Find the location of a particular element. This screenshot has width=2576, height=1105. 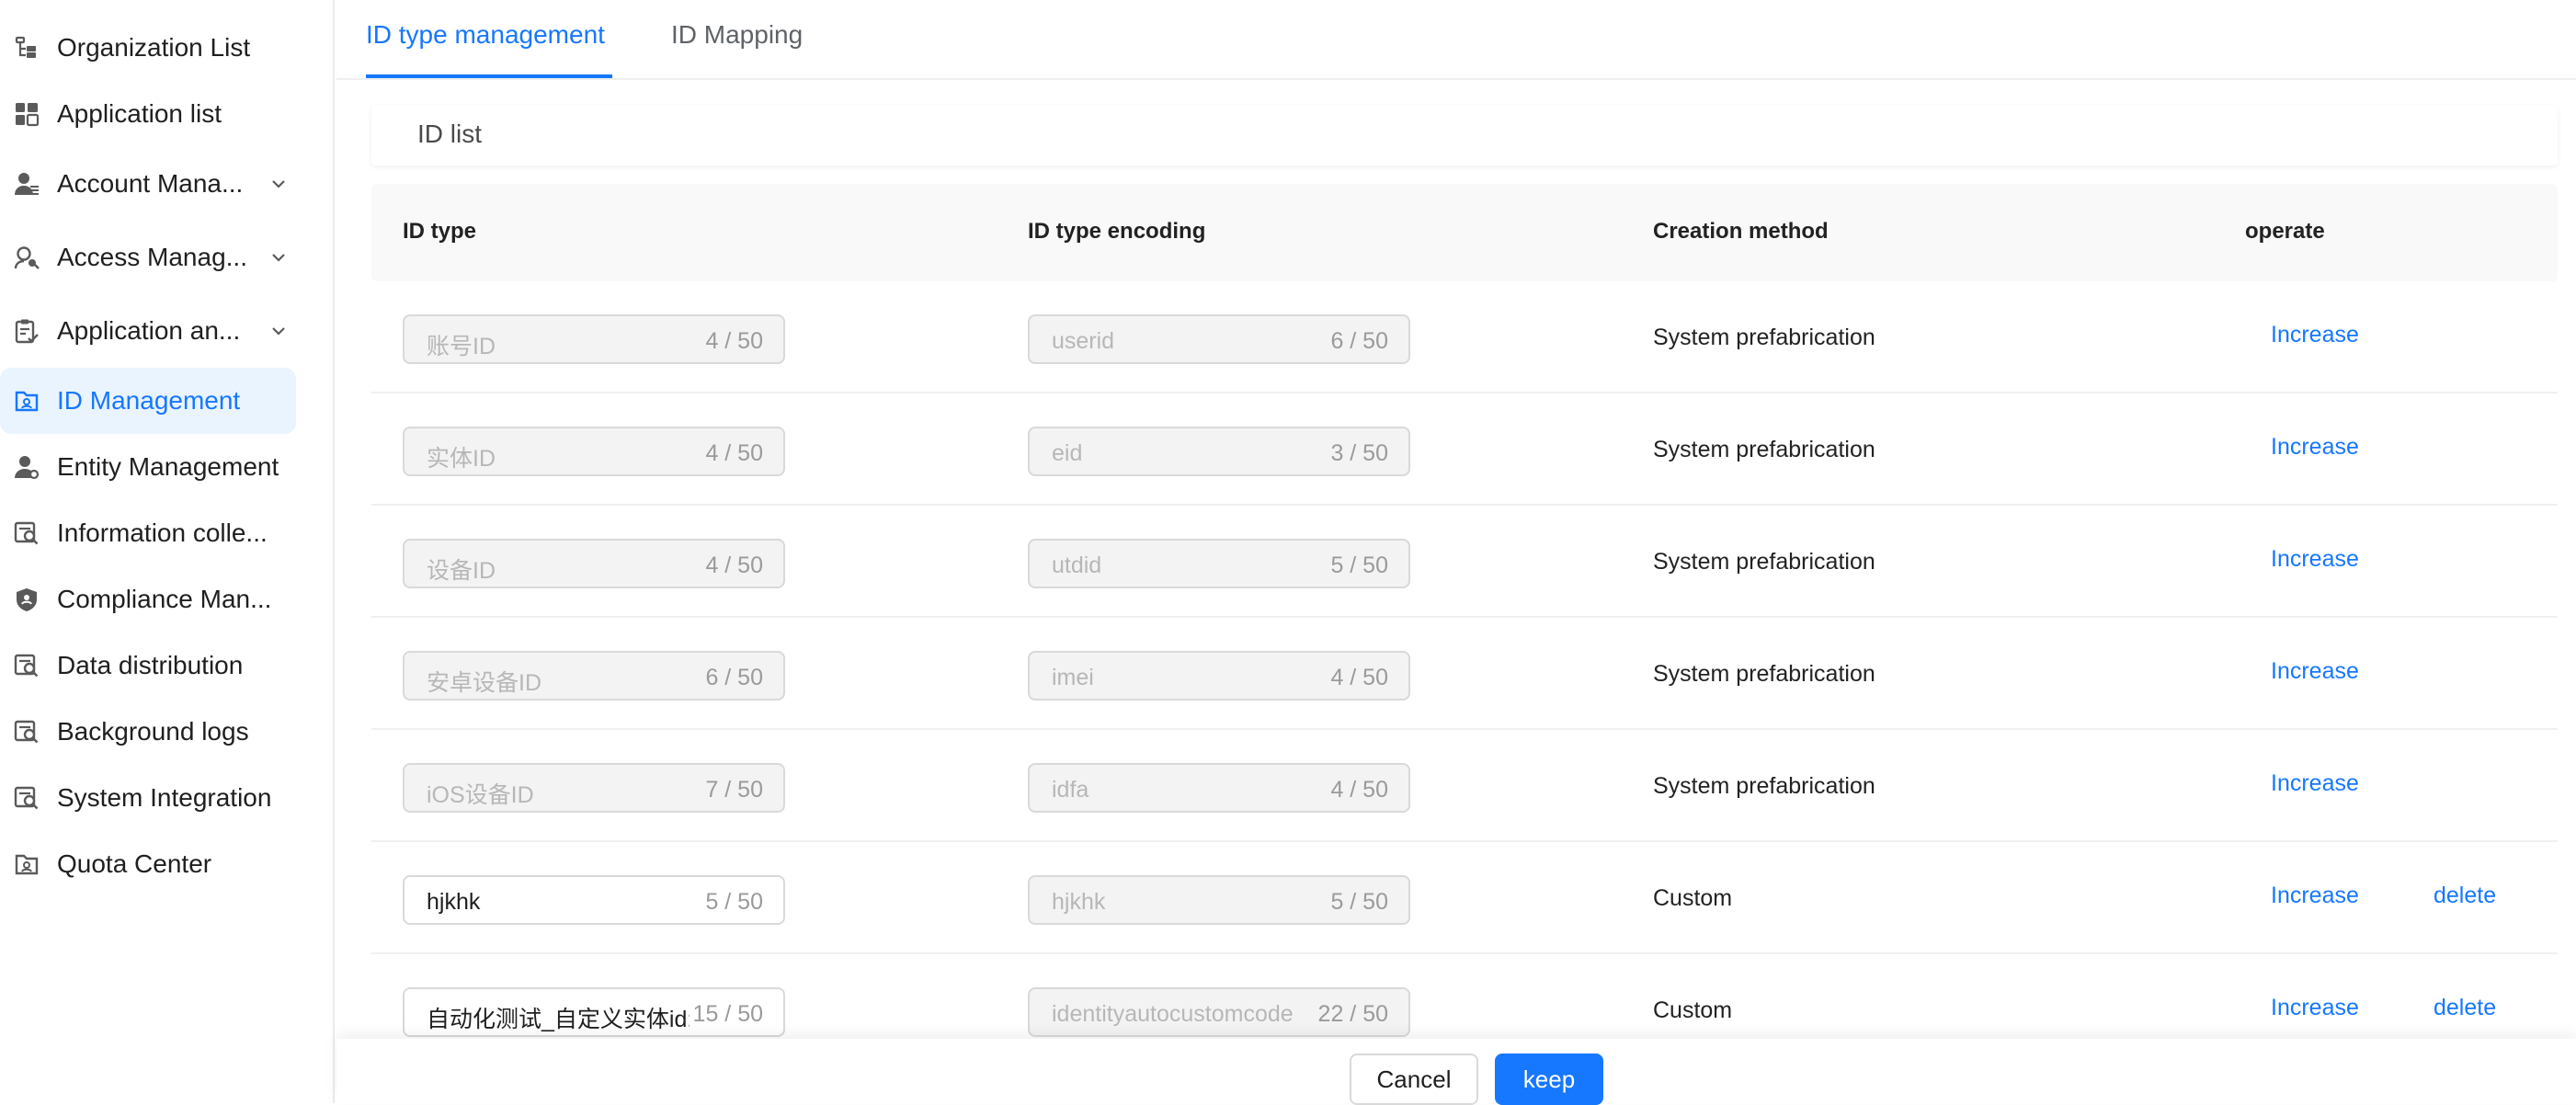

sidebar-item-entity-management: Entity Management is located at coordinates (148, 467).